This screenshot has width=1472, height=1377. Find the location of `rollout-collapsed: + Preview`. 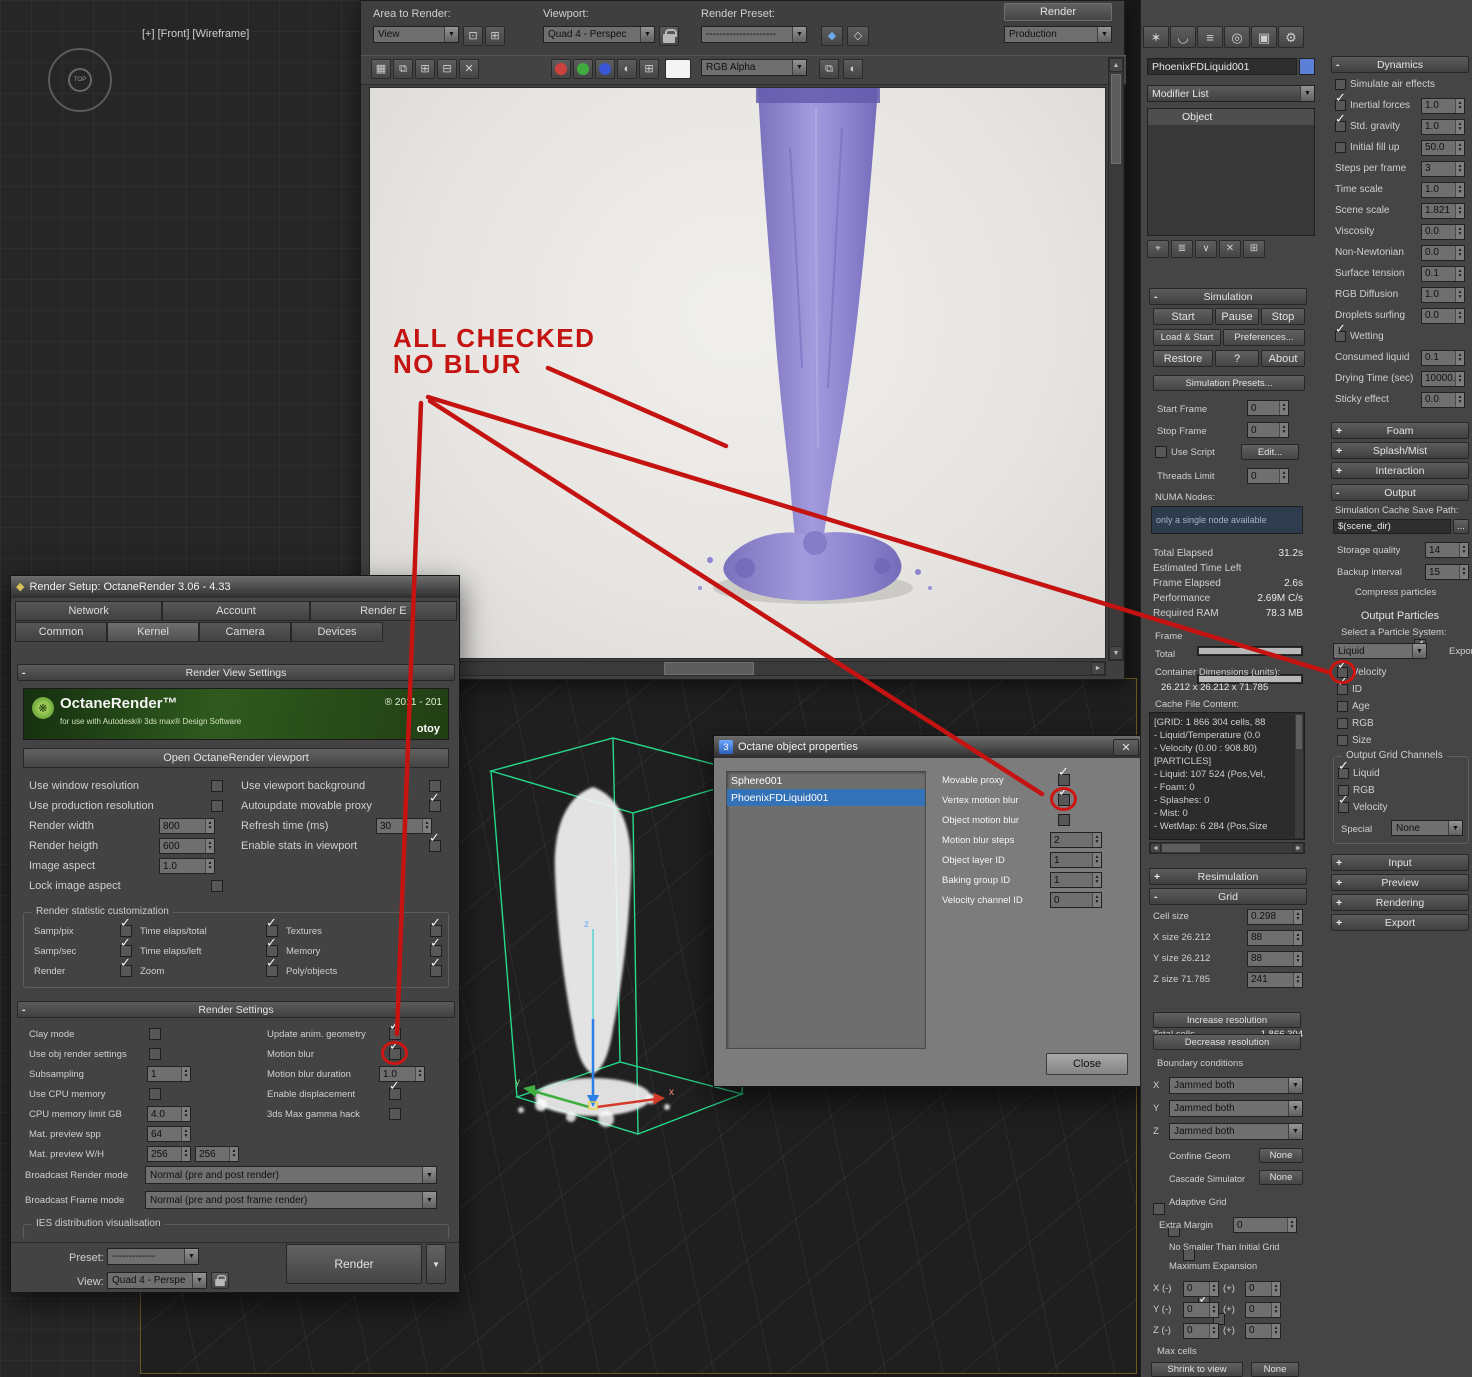

rollout-collapsed: + Preview is located at coordinates (1400, 882).